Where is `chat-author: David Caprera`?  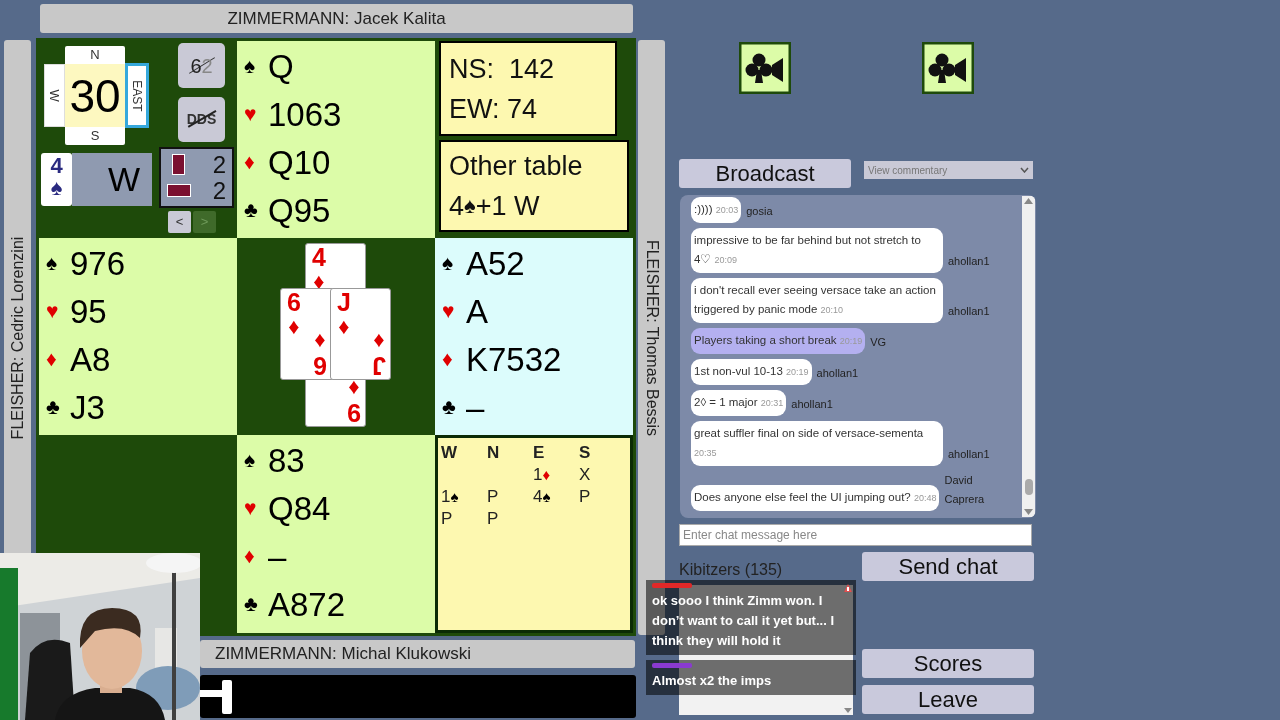
chat-author: David Caprera is located at coordinates (965, 490).